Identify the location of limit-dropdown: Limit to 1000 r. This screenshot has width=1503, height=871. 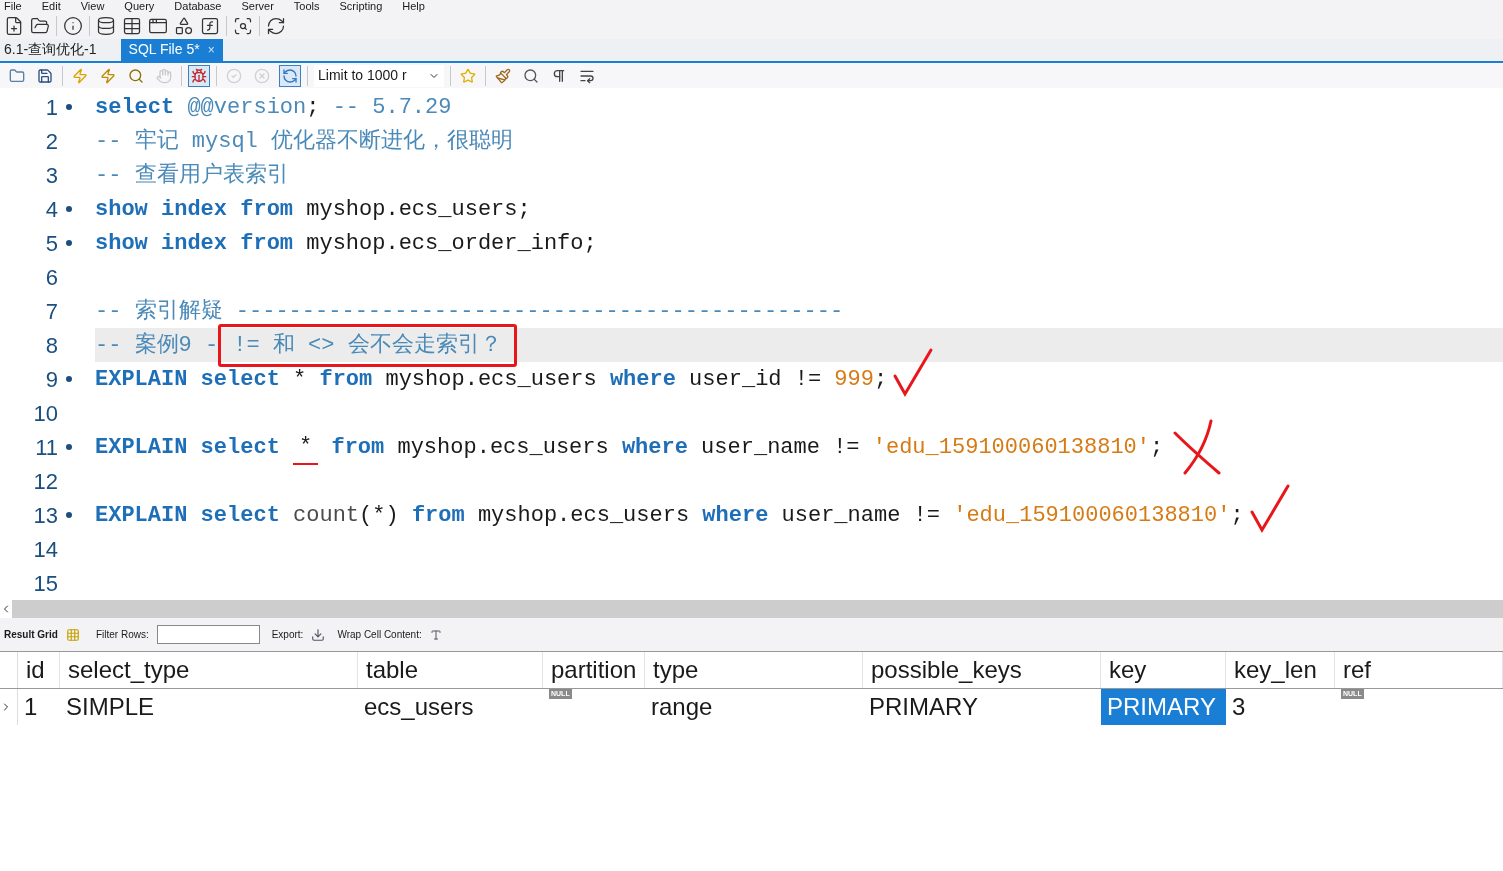
(379, 75).